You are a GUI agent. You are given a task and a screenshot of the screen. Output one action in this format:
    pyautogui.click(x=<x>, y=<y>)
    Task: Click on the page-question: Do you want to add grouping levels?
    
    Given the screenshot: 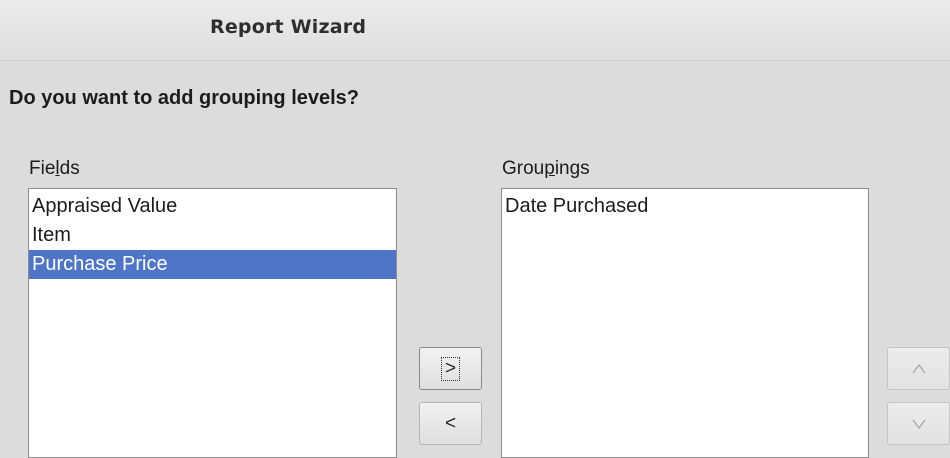 What is the action you would take?
    pyautogui.click(x=184, y=98)
    